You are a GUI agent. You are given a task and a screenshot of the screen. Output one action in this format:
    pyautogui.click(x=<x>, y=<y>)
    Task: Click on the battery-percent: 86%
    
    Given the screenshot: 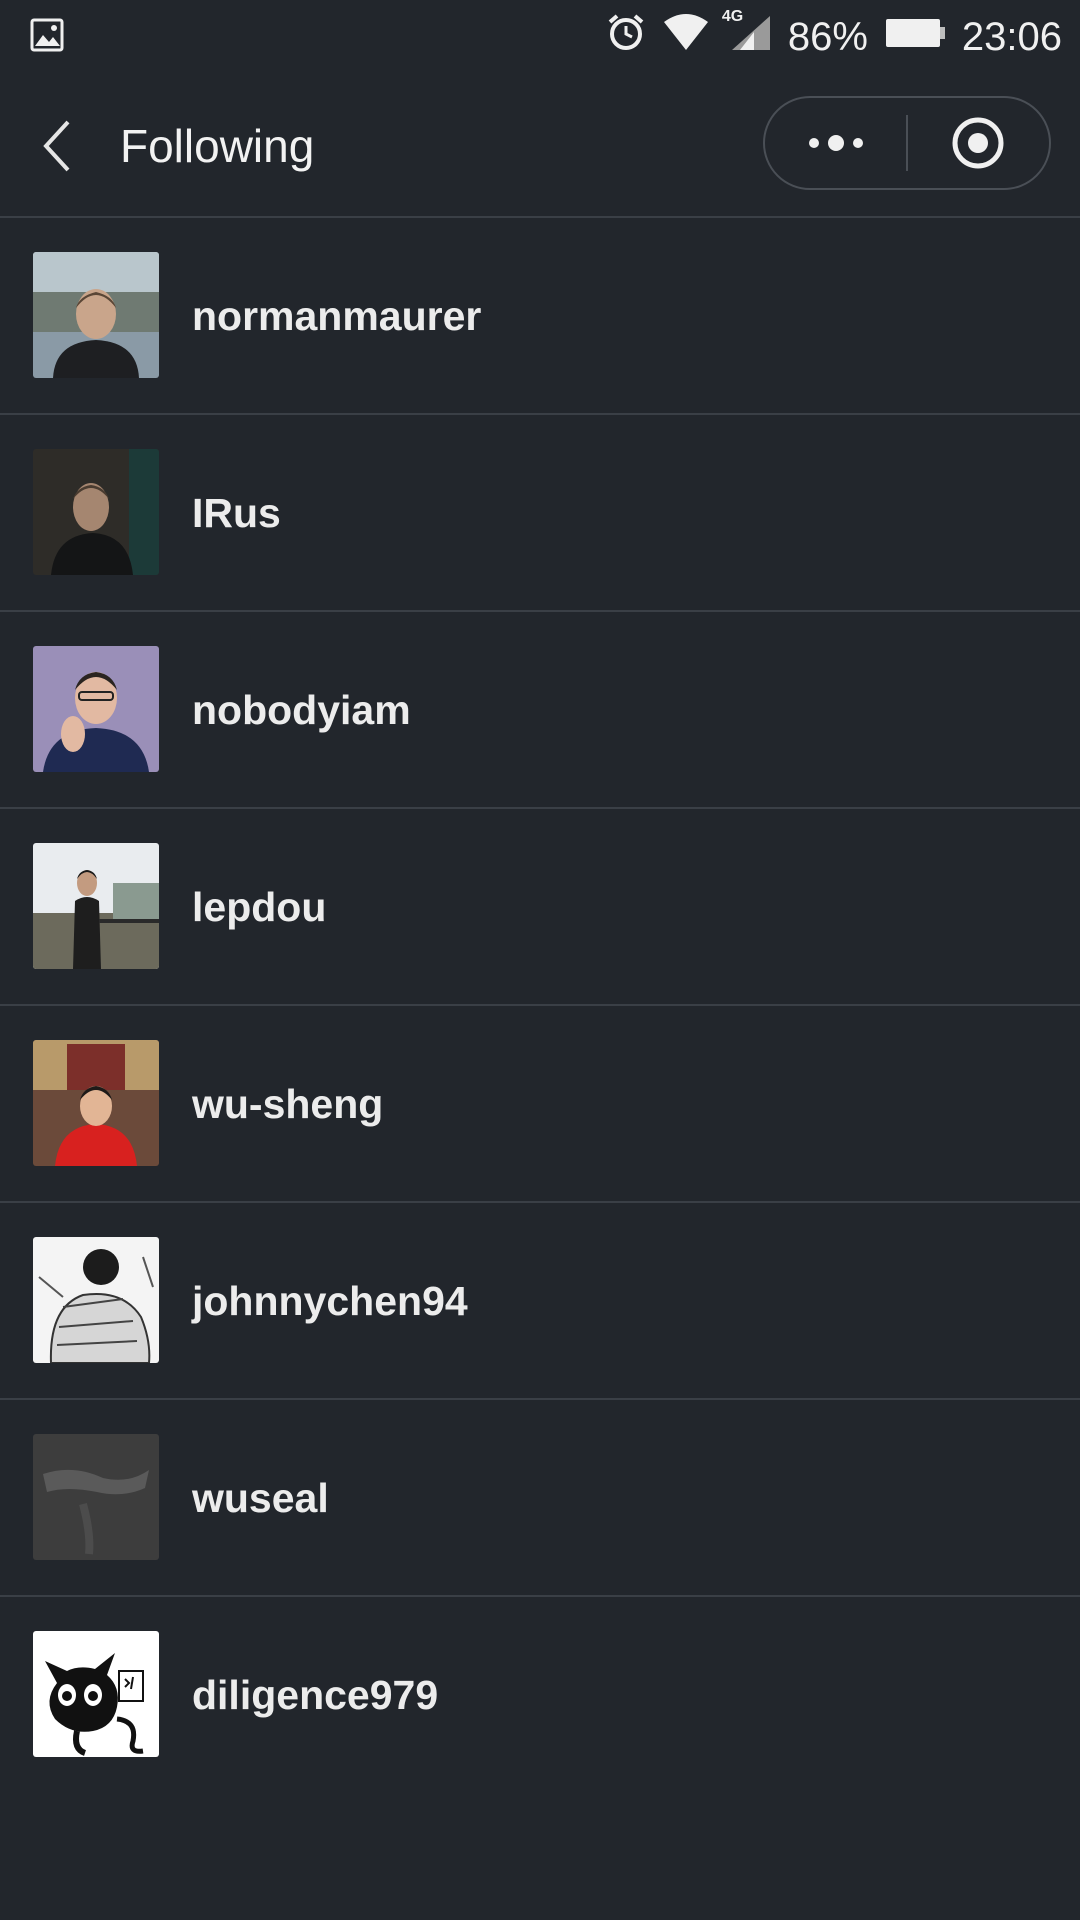 What is the action you would take?
    pyautogui.click(x=827, y=36)
    